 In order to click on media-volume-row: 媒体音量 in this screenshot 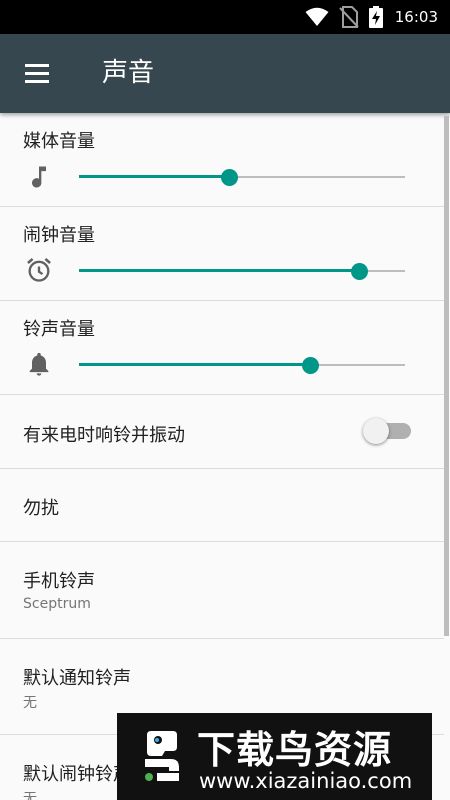, I will do `click(222, 160)`.